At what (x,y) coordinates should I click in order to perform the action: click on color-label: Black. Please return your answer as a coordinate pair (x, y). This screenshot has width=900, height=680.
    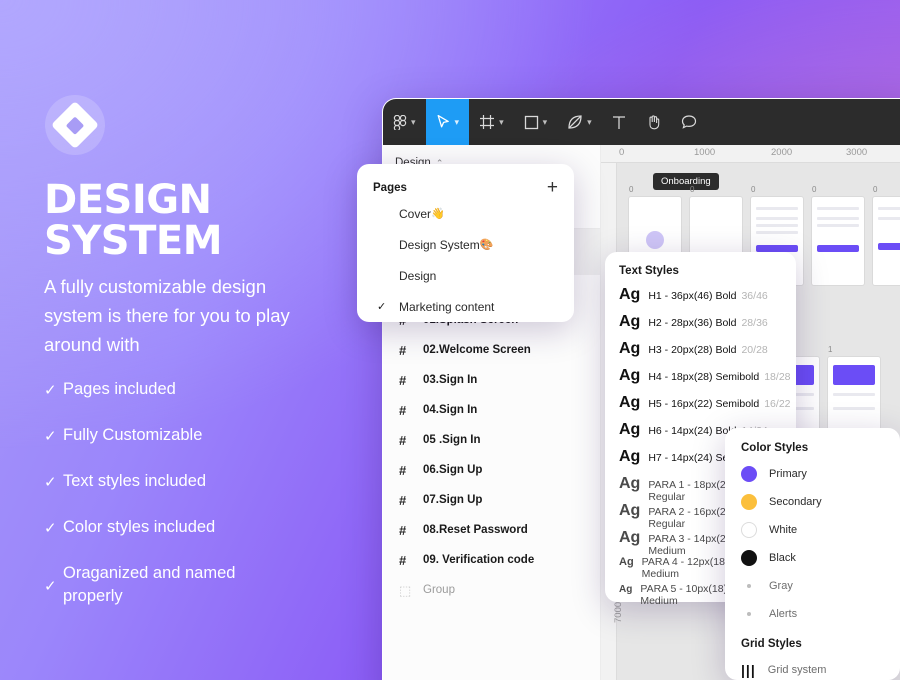
    Looking at the image, I should click on (782, 558).